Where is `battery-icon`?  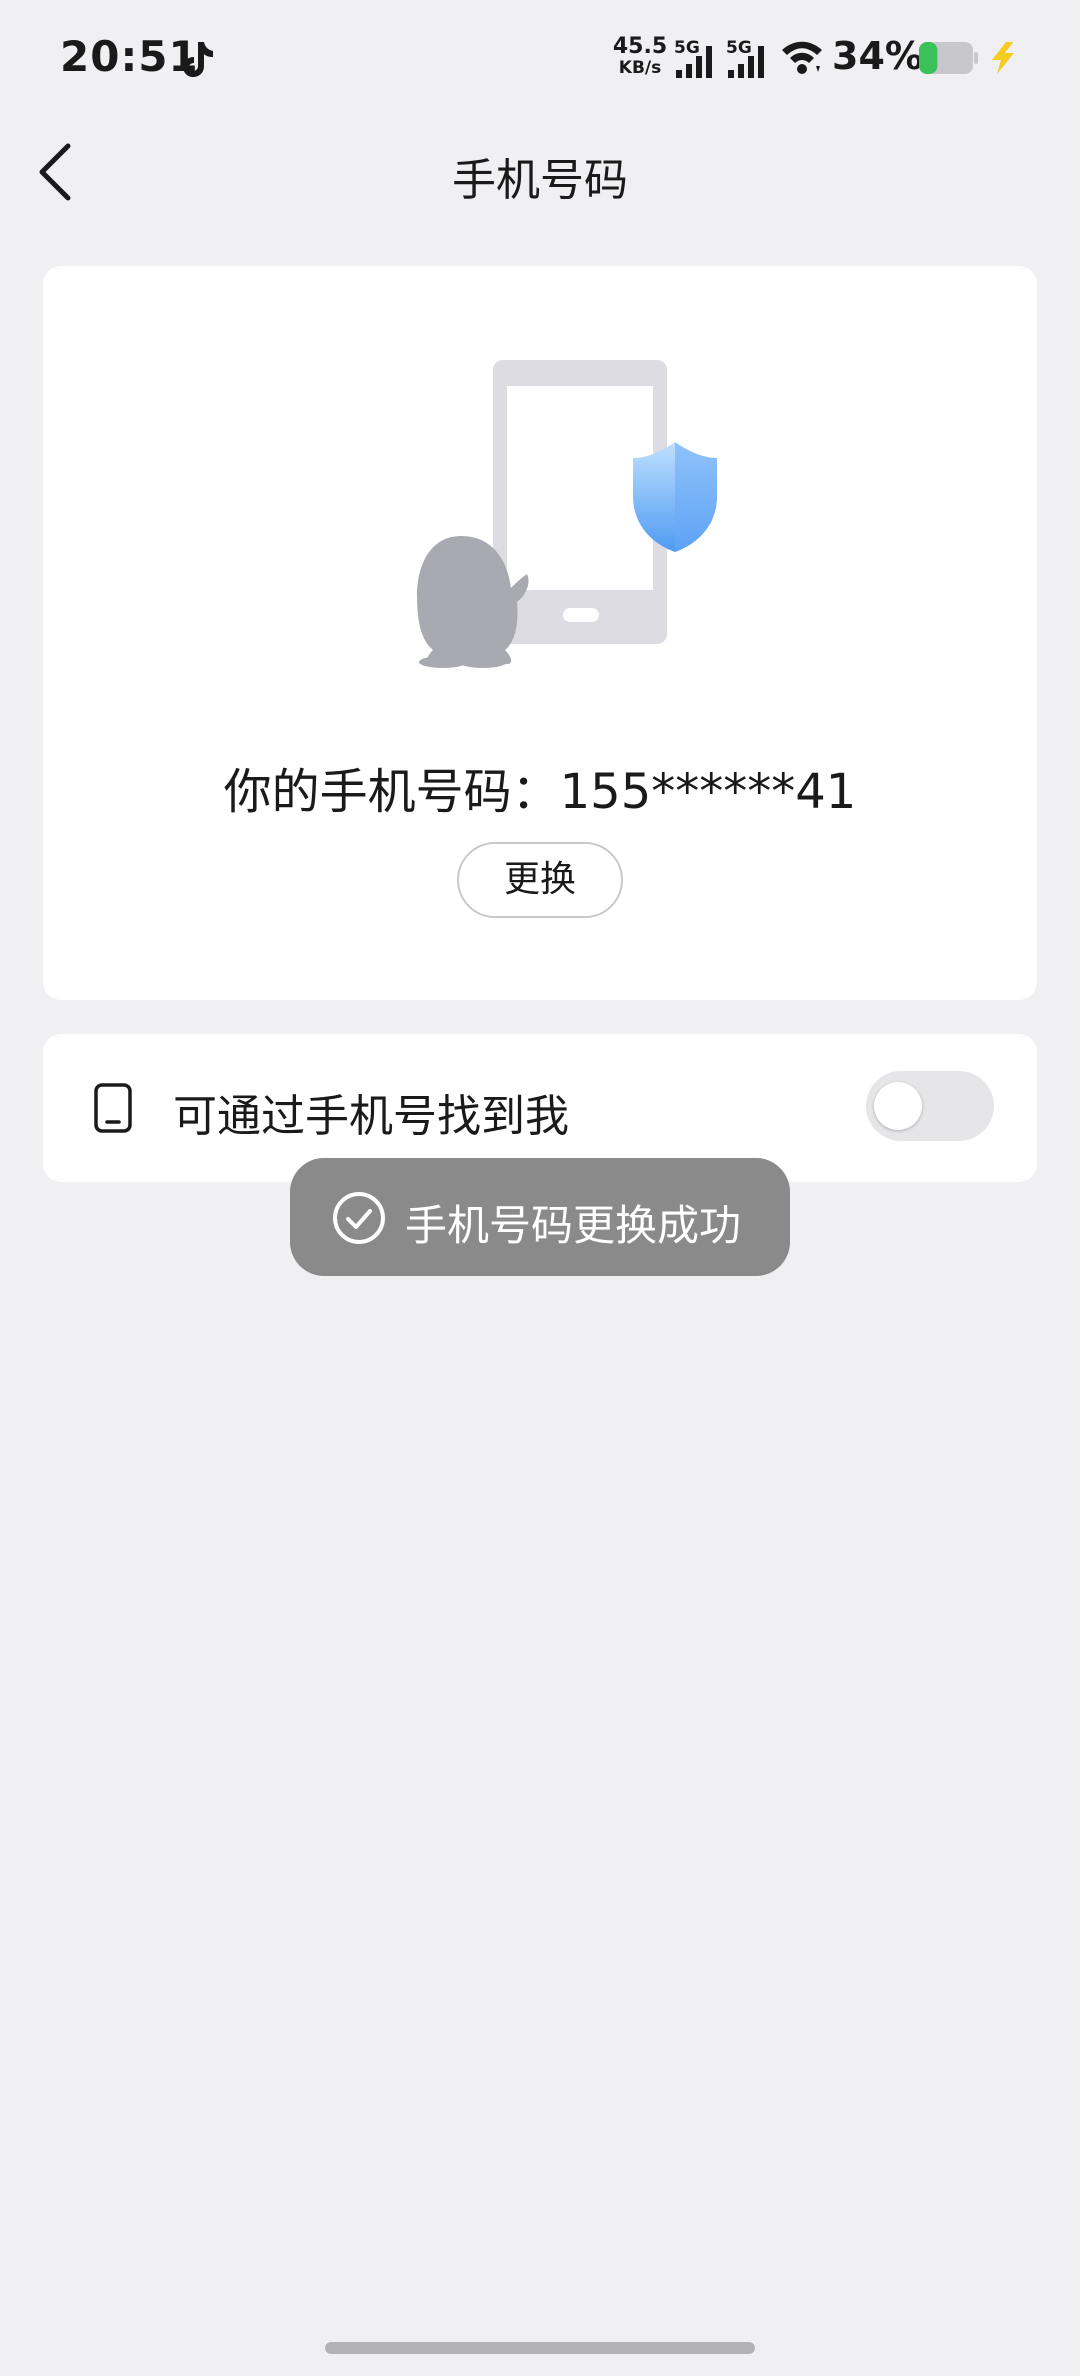 battery-icon is located at coordinates (948, 58).